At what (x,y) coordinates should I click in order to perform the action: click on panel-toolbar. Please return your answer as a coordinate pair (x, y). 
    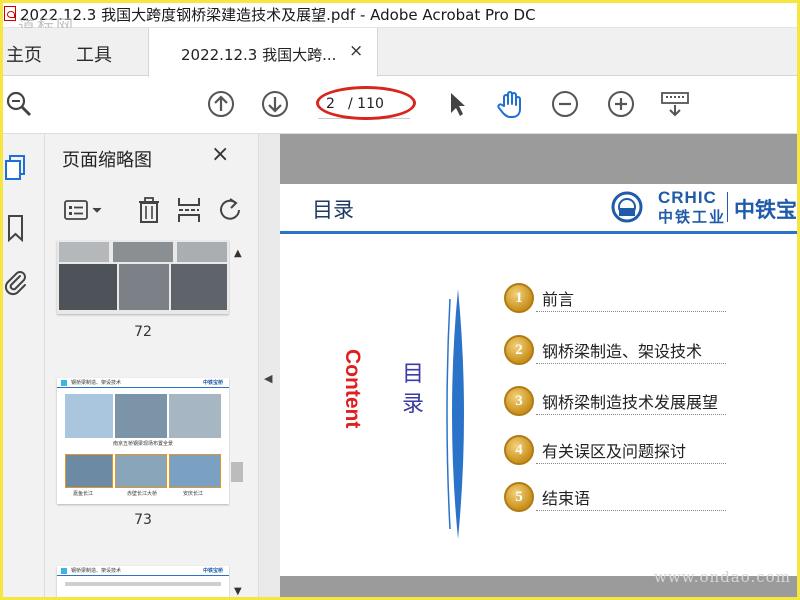
    Looking at the image, I should click on (151, 211).